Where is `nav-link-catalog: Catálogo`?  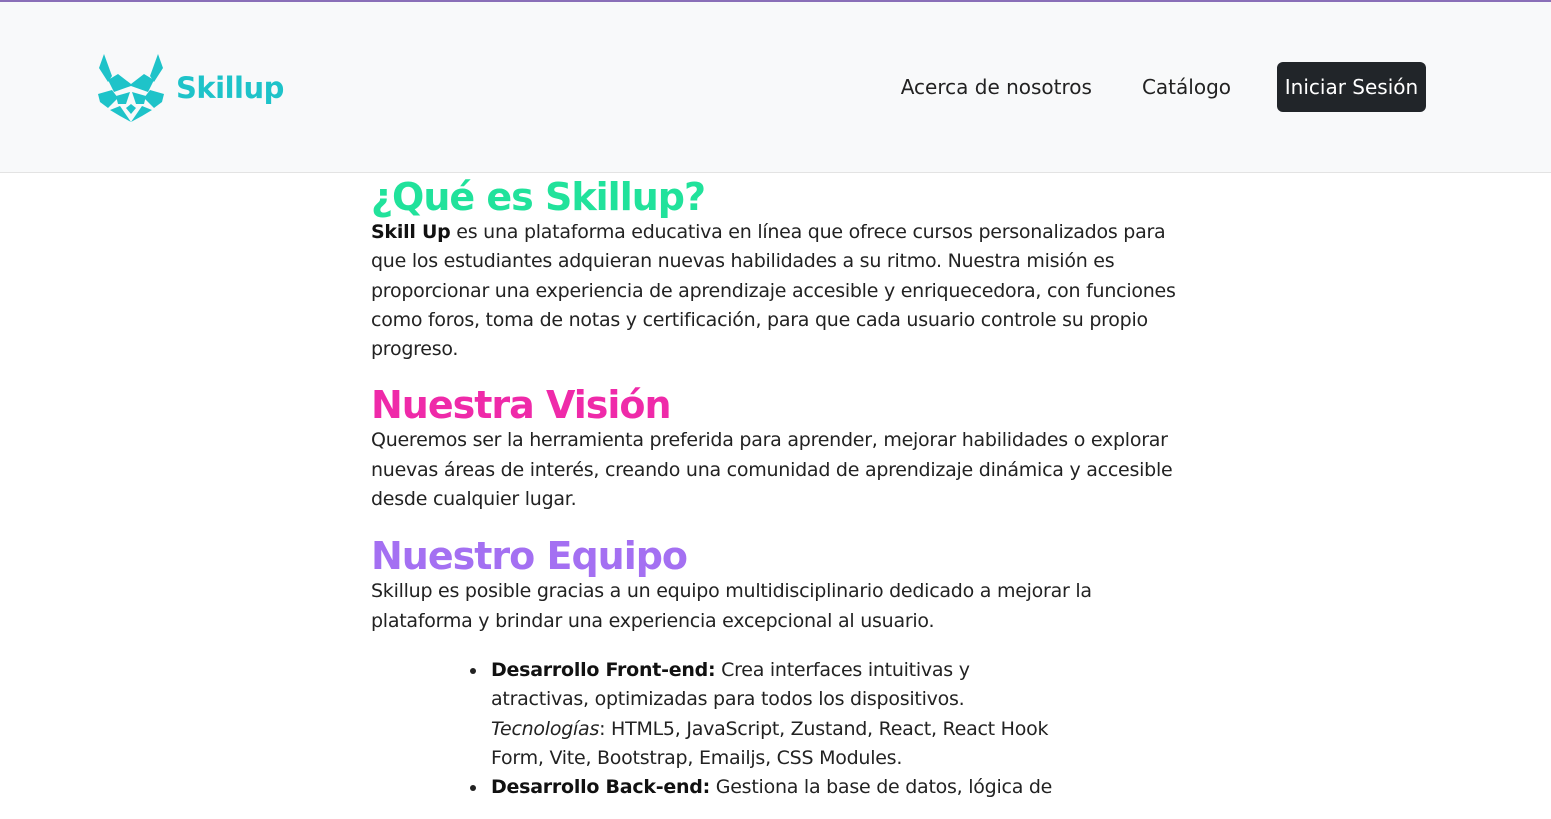
nav-link-catalog: Catálogo is located at coordinates (1186, 87).